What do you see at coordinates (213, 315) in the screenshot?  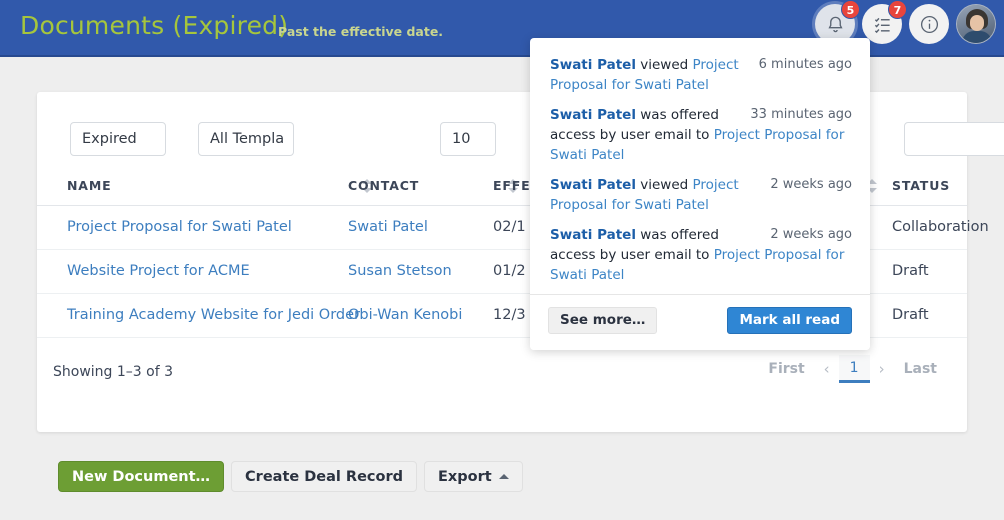 I see `cell-document-name: Training Academy Website for Jedi Order` at bounding box center [213, 315].